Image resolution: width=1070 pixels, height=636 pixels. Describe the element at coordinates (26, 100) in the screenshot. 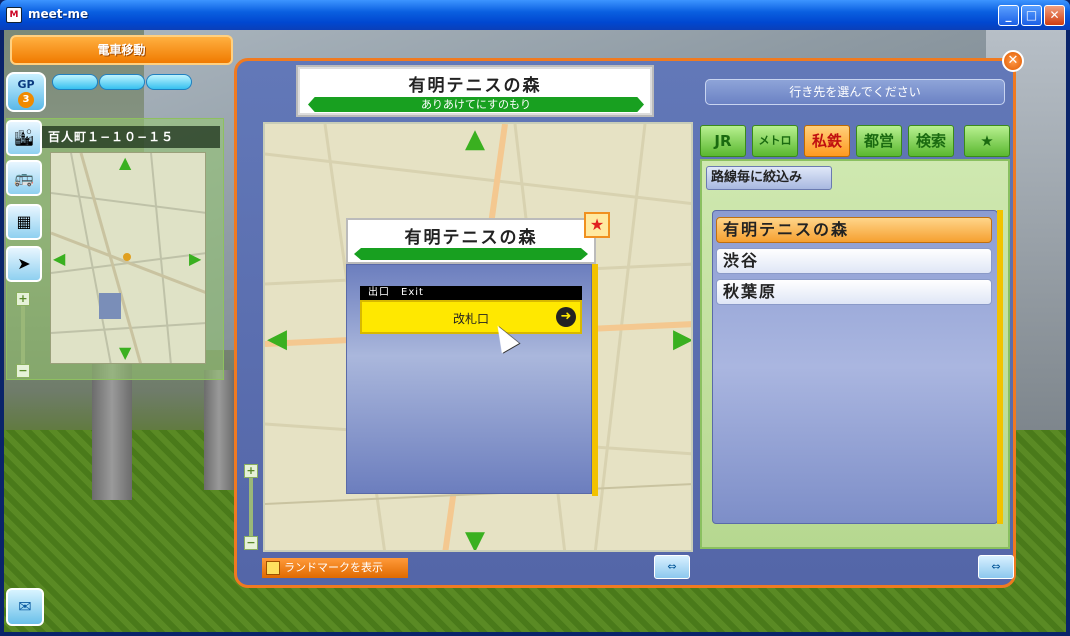

I see `gp-value: 3` at that location.